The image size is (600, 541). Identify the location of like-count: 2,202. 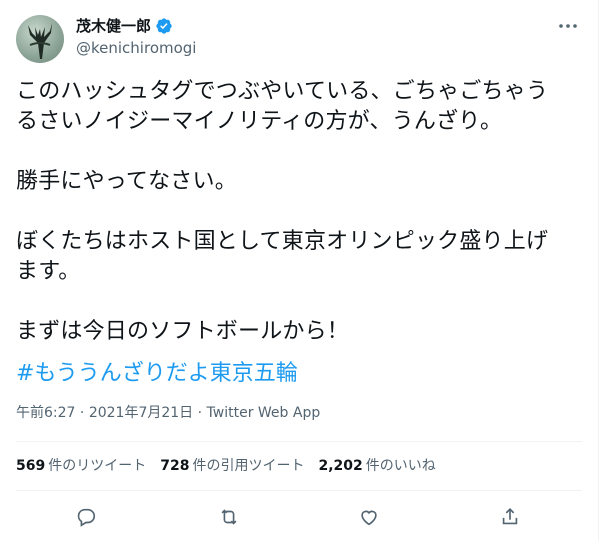
(340, 466).